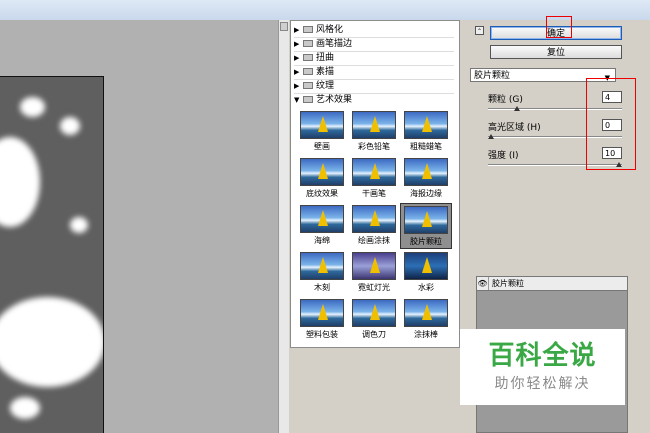 This screenshot has width=650, height=433. I want to click on category-brush-strokes: ▶ 画笔描边, so click(374, 45).